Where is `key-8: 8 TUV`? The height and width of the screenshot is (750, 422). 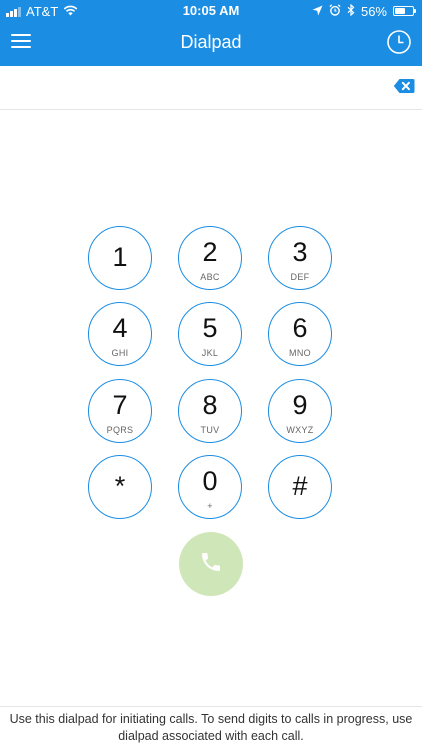
key-8: 8 TUV is located at coordinates (210, 411).